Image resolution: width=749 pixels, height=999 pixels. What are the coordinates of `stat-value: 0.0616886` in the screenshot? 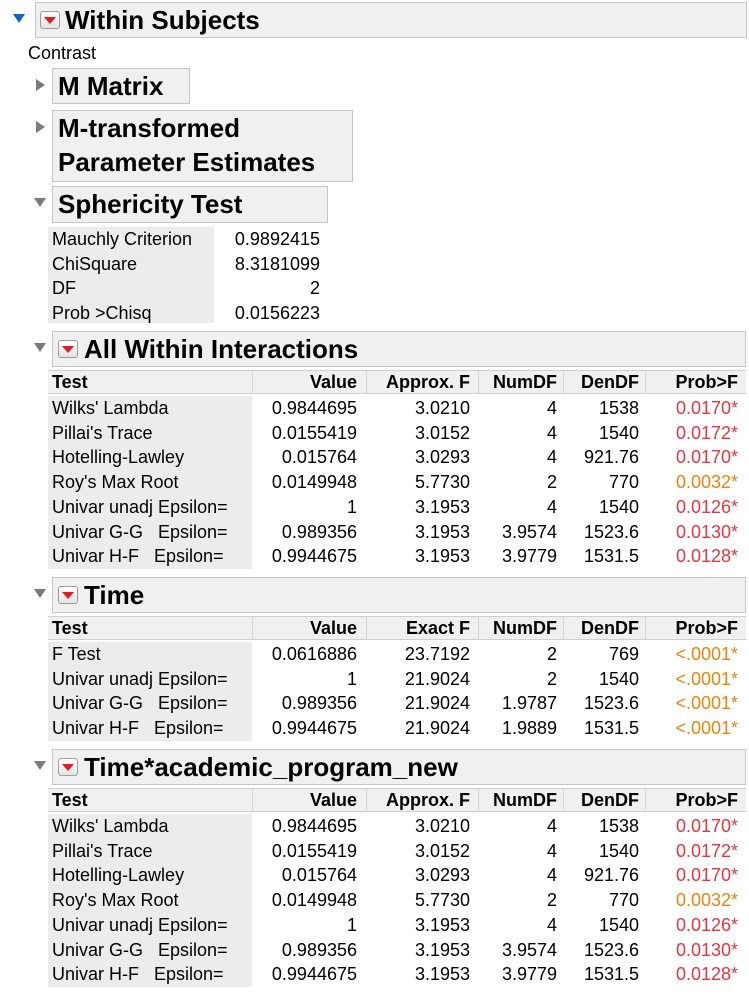 It's located at (314, 654).